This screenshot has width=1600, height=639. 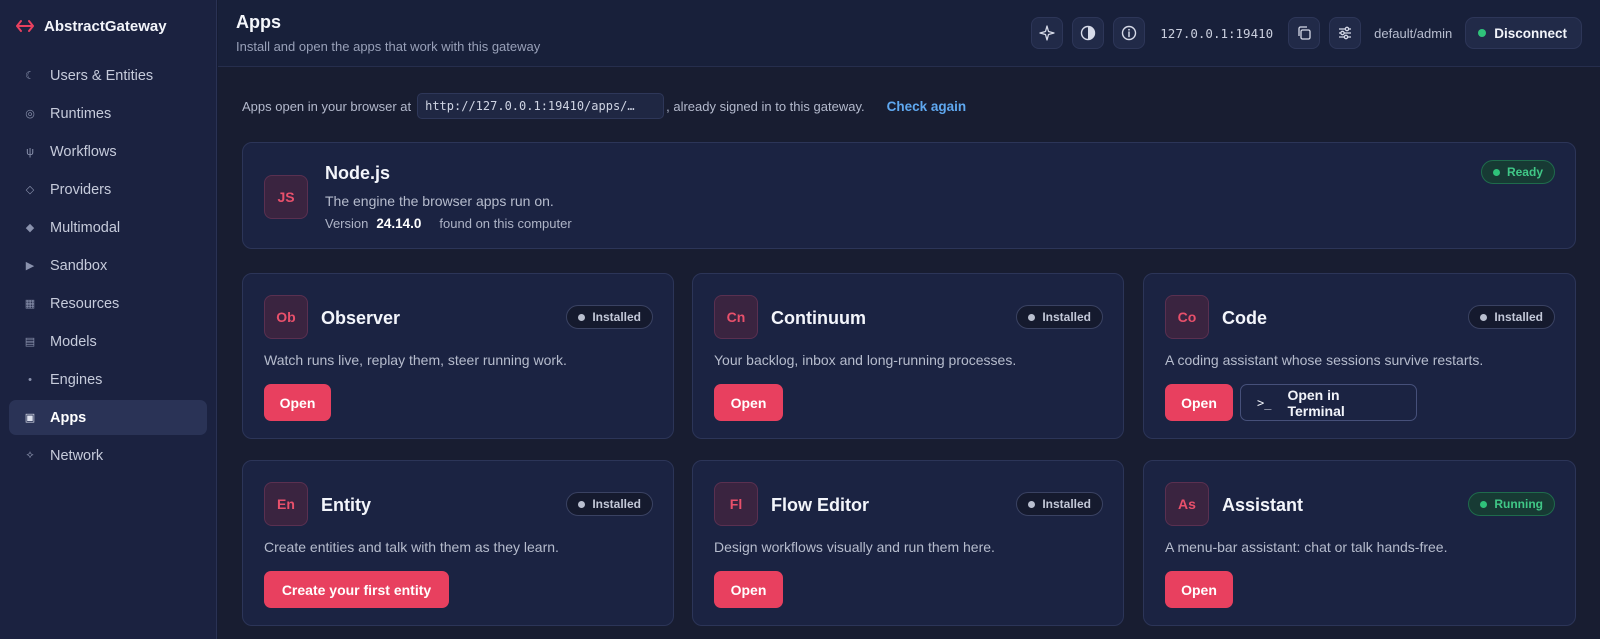 I want to click on sidebar-item-users-entities: ☾ Users & Entities, so click(x=108, y=75).